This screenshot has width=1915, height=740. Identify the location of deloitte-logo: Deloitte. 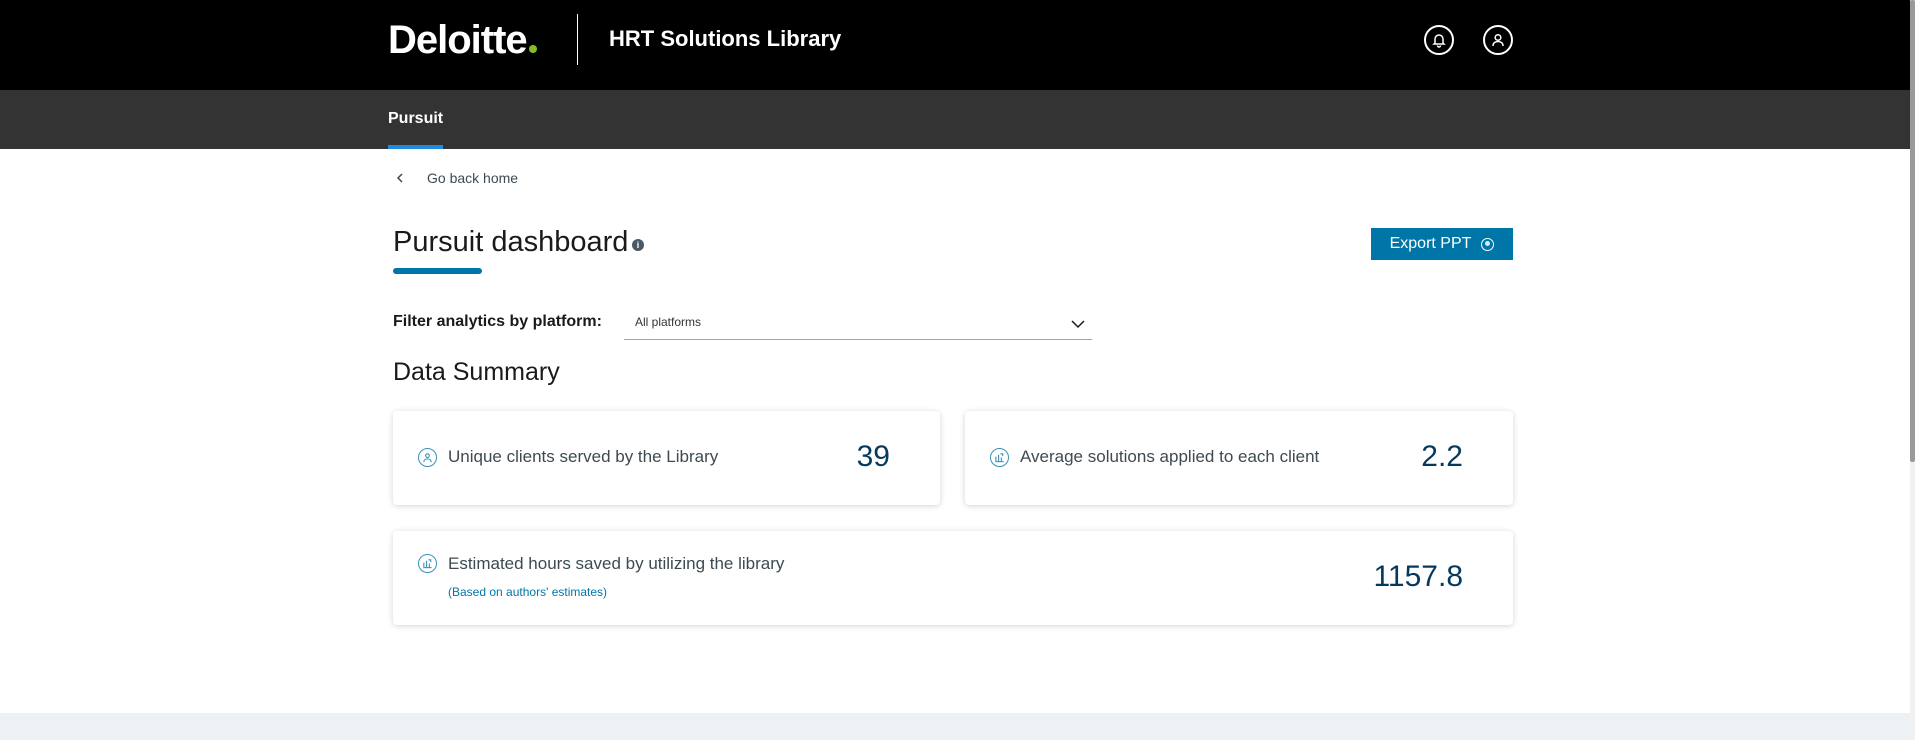
(462, 40).